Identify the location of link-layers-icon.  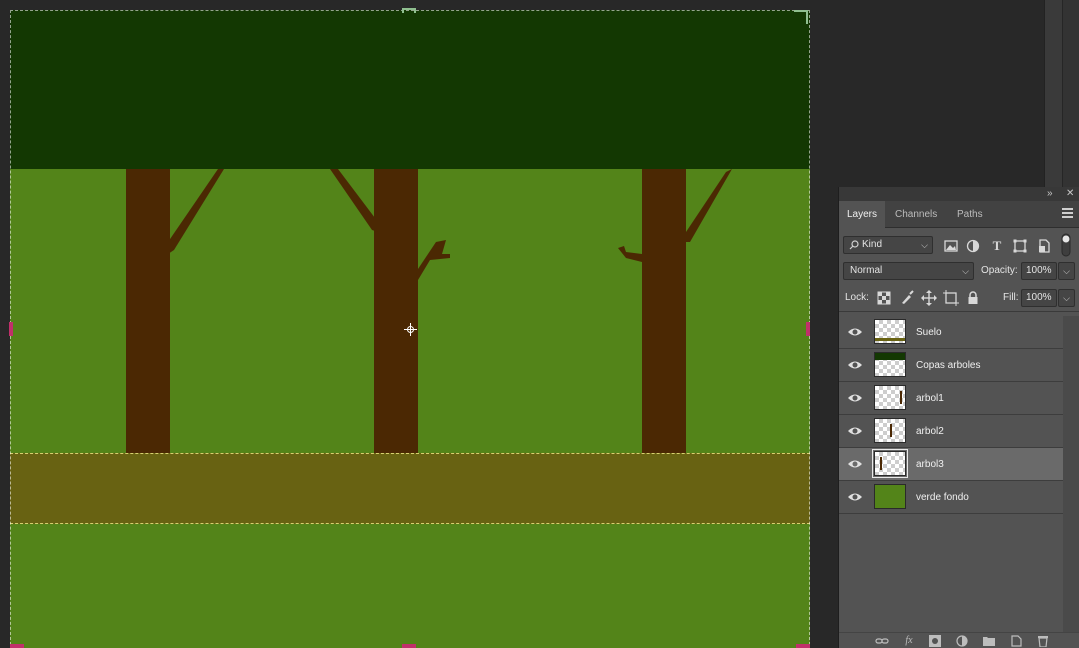
(882, 641).